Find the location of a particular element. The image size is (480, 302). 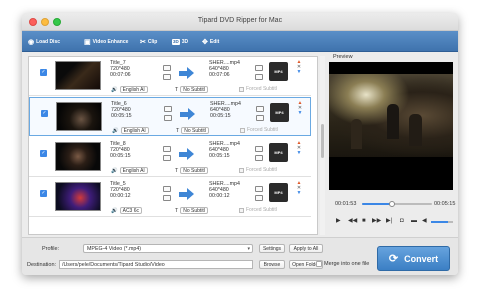

snapshot-icon: ◘ is located at coordinates (402, 221).